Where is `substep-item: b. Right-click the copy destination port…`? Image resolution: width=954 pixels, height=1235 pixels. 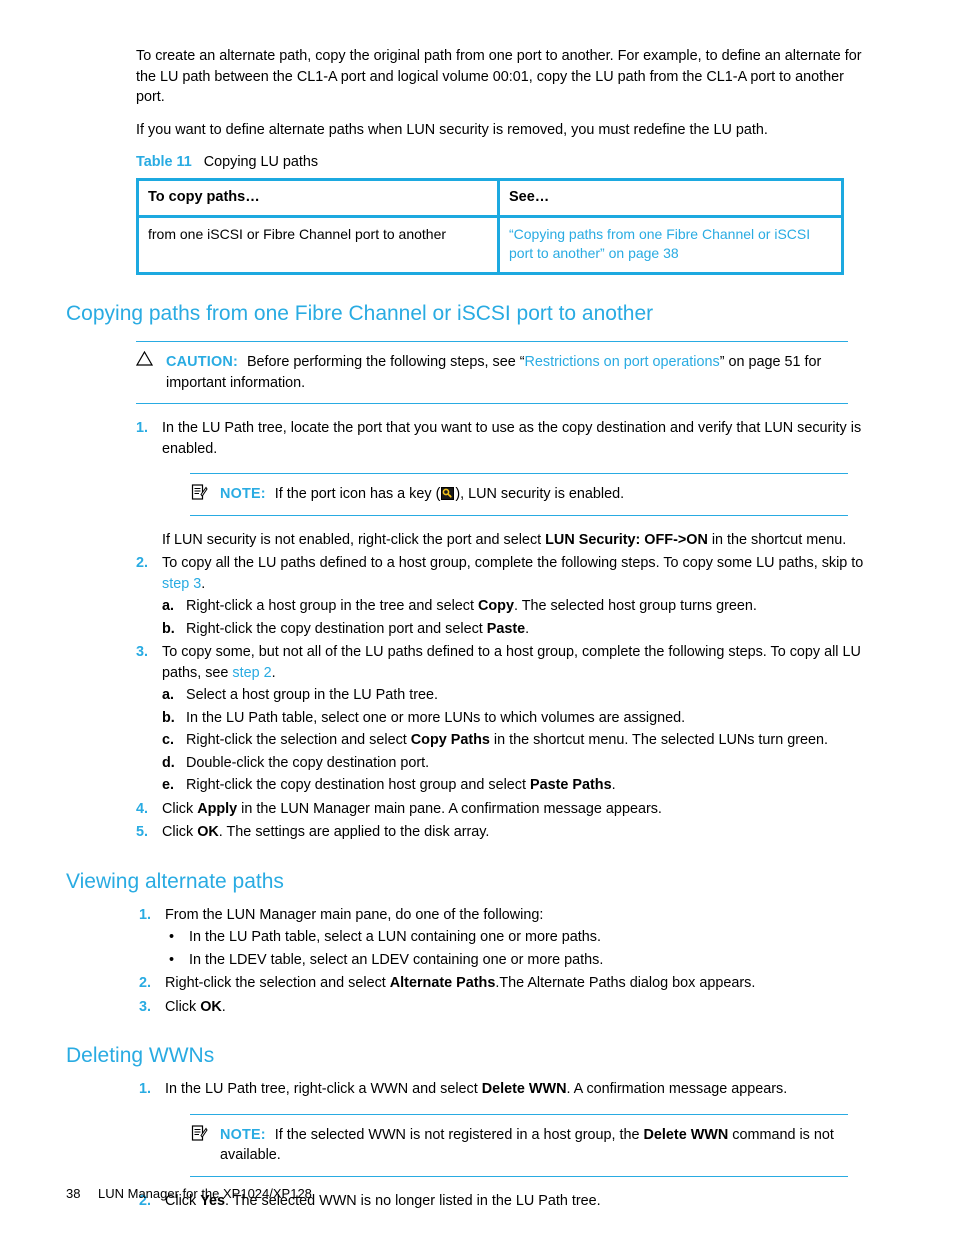
substep-item: b. Right-click the copy destination port… is located at coordinates (514, 629).